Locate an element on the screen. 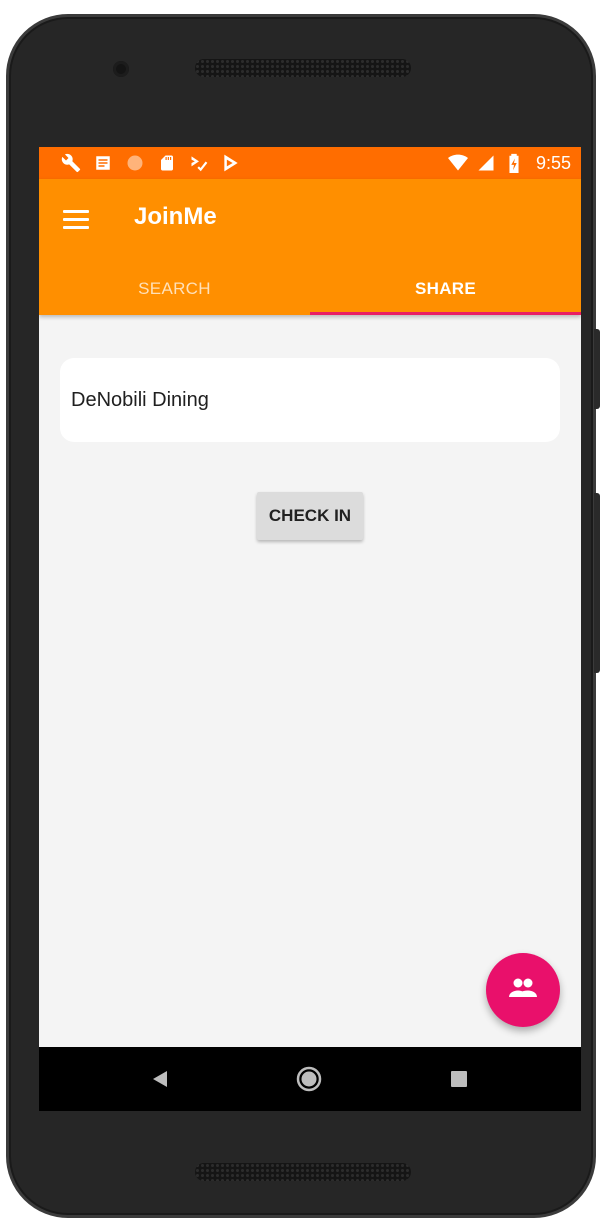 The height and width of the screenshot is (1232, 604). app-title: JoinMe is located at coordinates (175, 216).